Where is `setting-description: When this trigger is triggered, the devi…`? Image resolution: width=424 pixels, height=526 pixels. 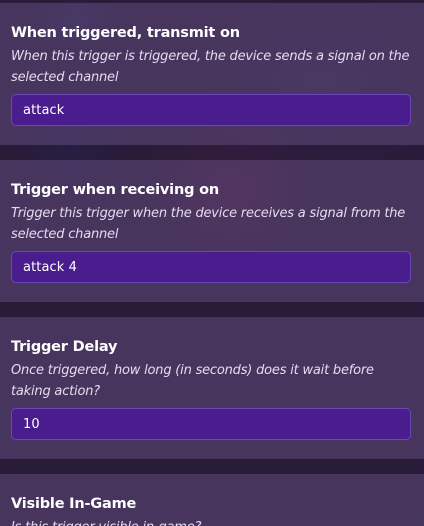
setting-description: When this trigger is triggered, the devi… is located at coordinates (210, 67).